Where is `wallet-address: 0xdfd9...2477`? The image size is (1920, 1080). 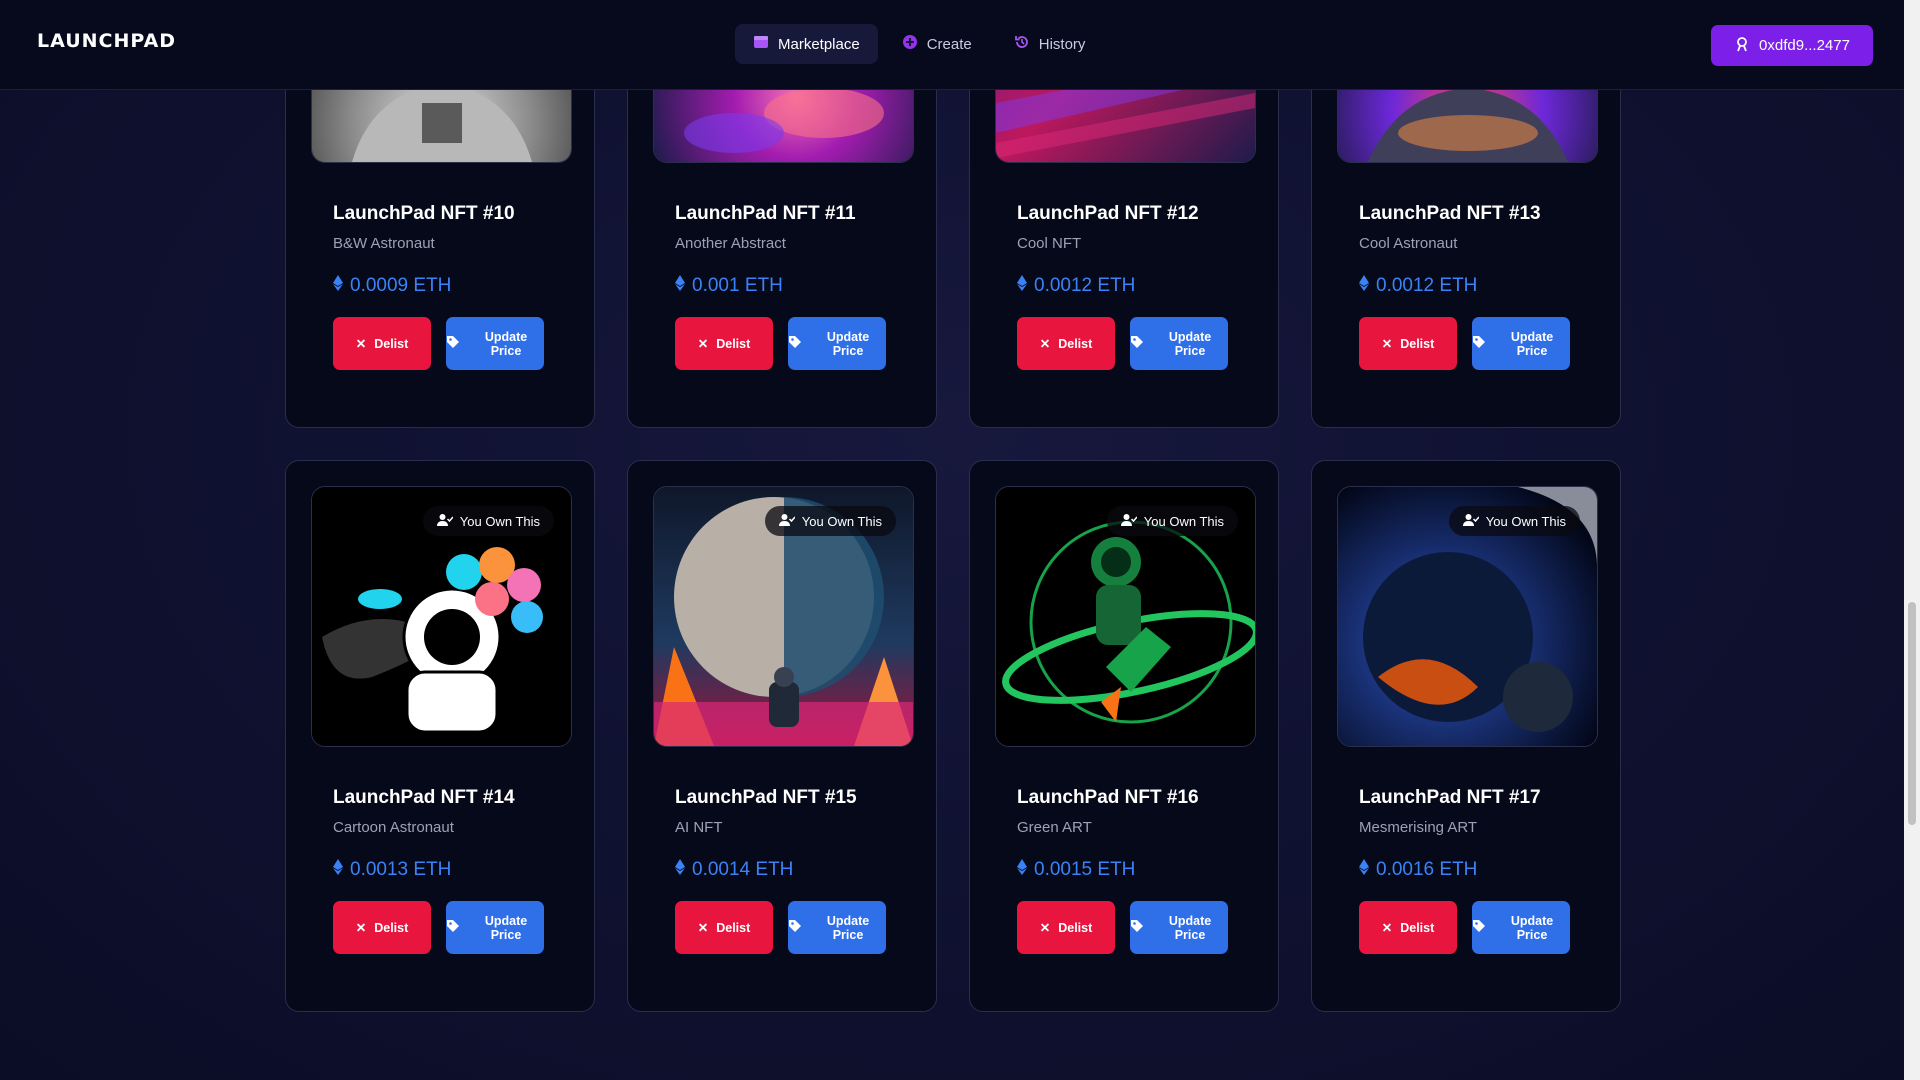
wallet-address: 0xdfd9...2477 is located at coordinates (1804, 45).